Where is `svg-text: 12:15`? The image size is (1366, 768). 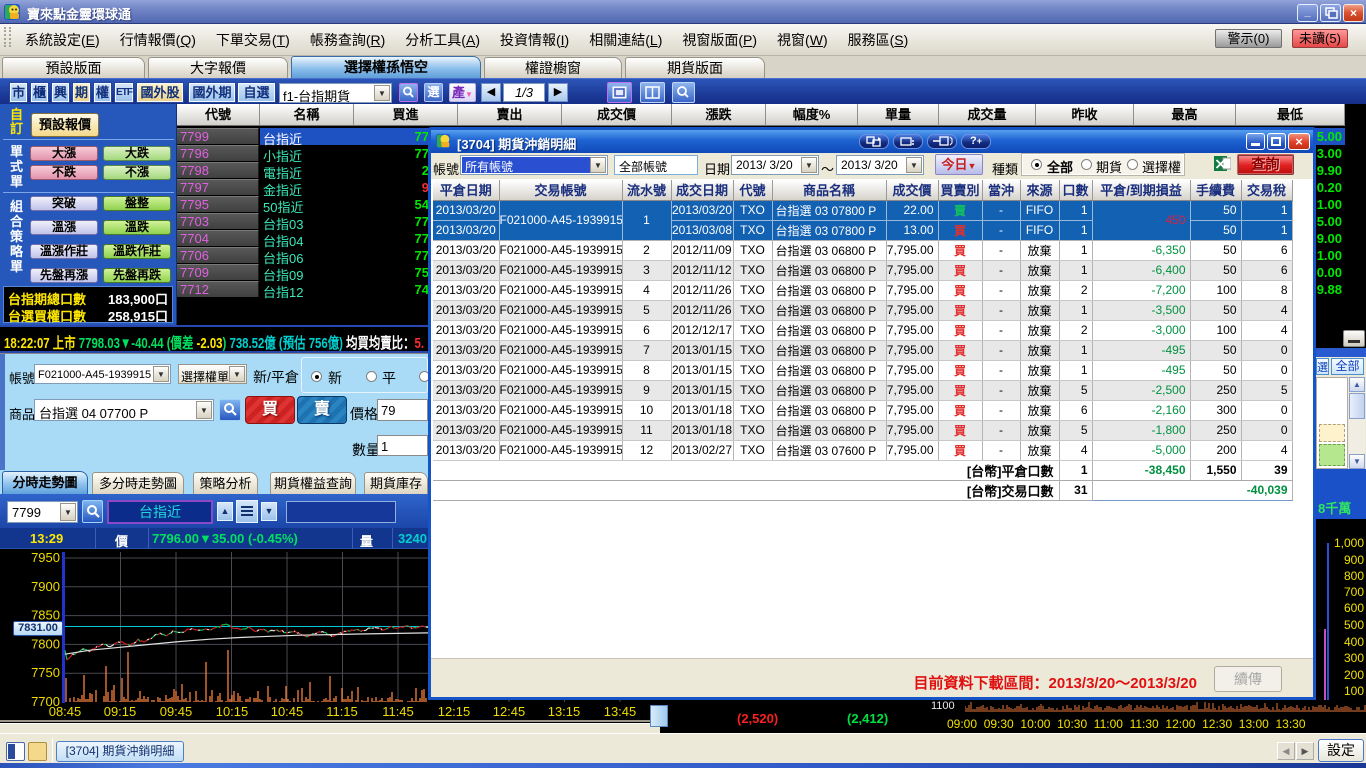
svg-text: 12:15 is located at coordinates (454, 711).